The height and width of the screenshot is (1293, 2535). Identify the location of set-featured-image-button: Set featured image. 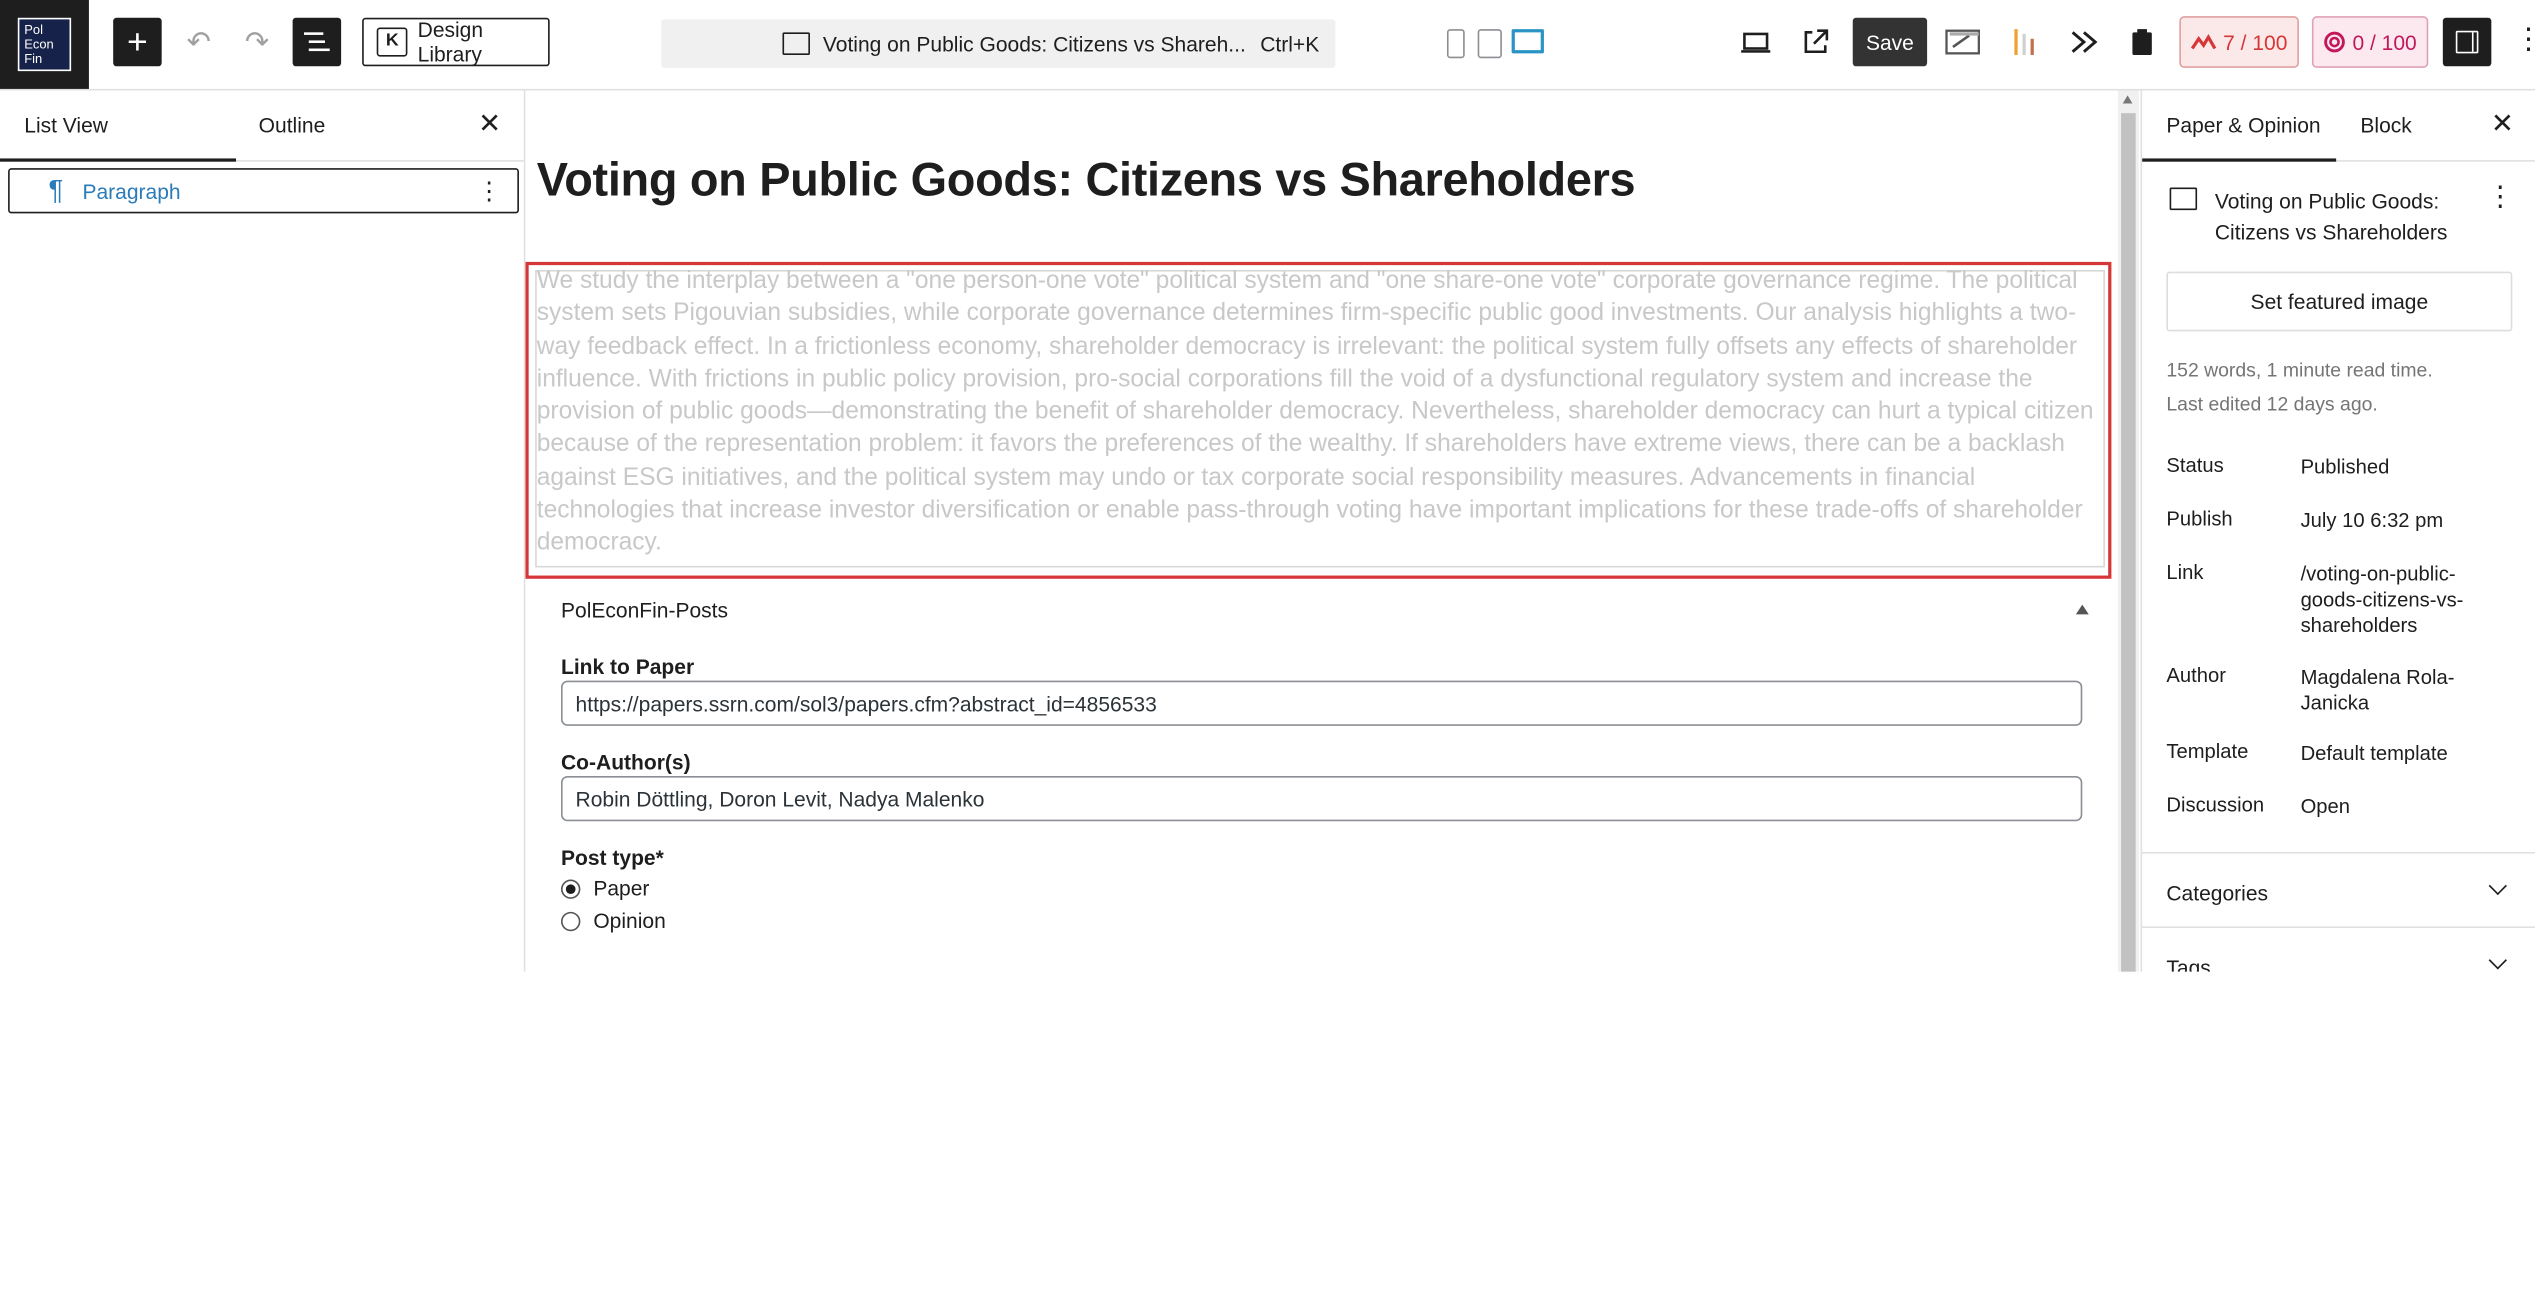
(2339, 301).